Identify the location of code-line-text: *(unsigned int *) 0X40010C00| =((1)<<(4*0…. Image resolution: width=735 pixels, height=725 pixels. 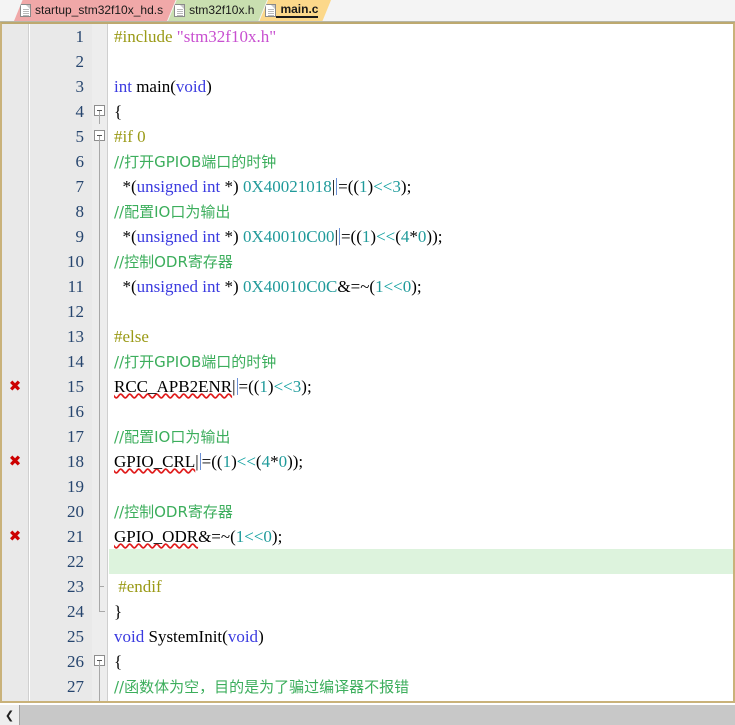
(276, 236).